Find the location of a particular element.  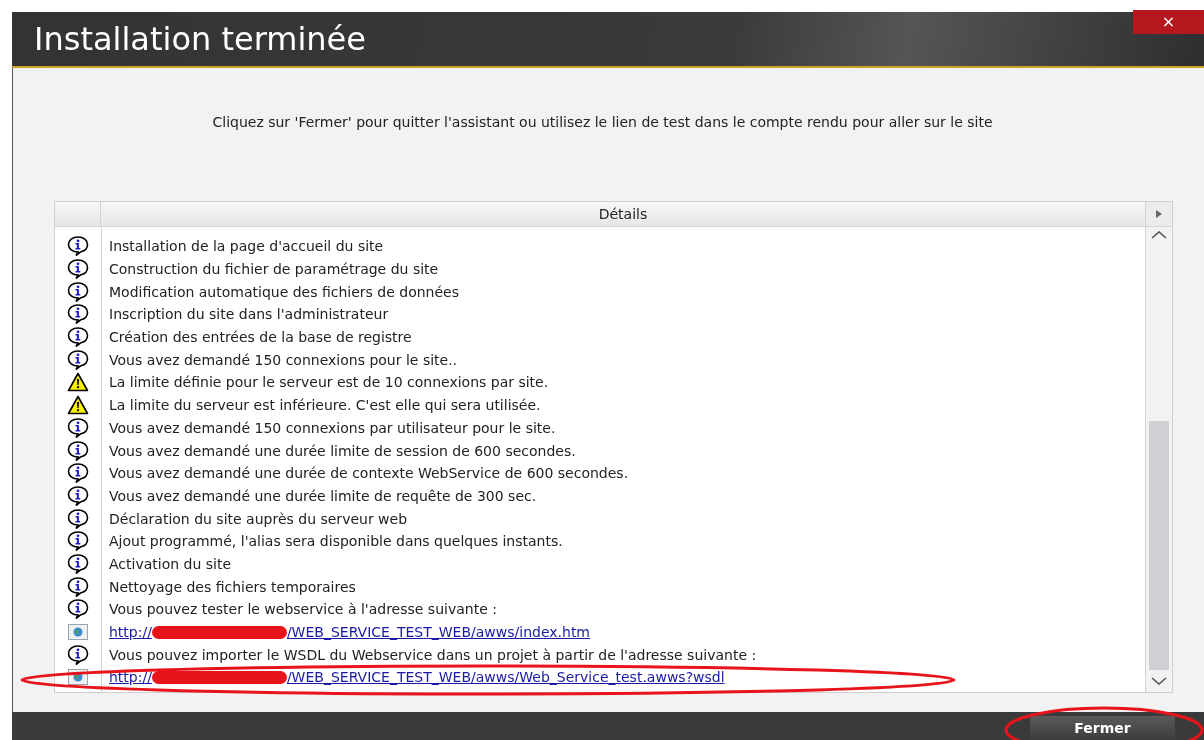

log-message: Vous avez demandé une durée de contexte WebService de 600 secondes. is located at coordinates (369, 473).